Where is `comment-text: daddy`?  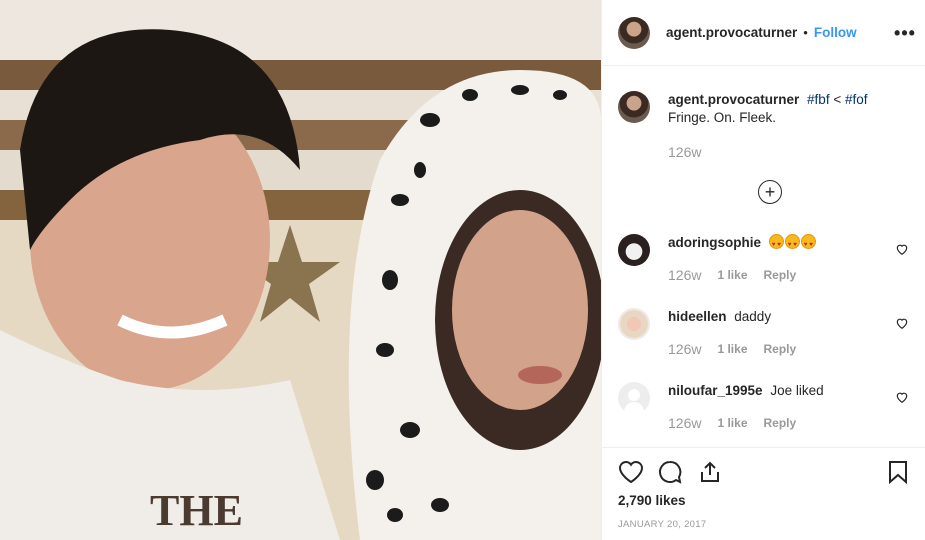 comment-text: daddy is located at coordinates (753, 316).